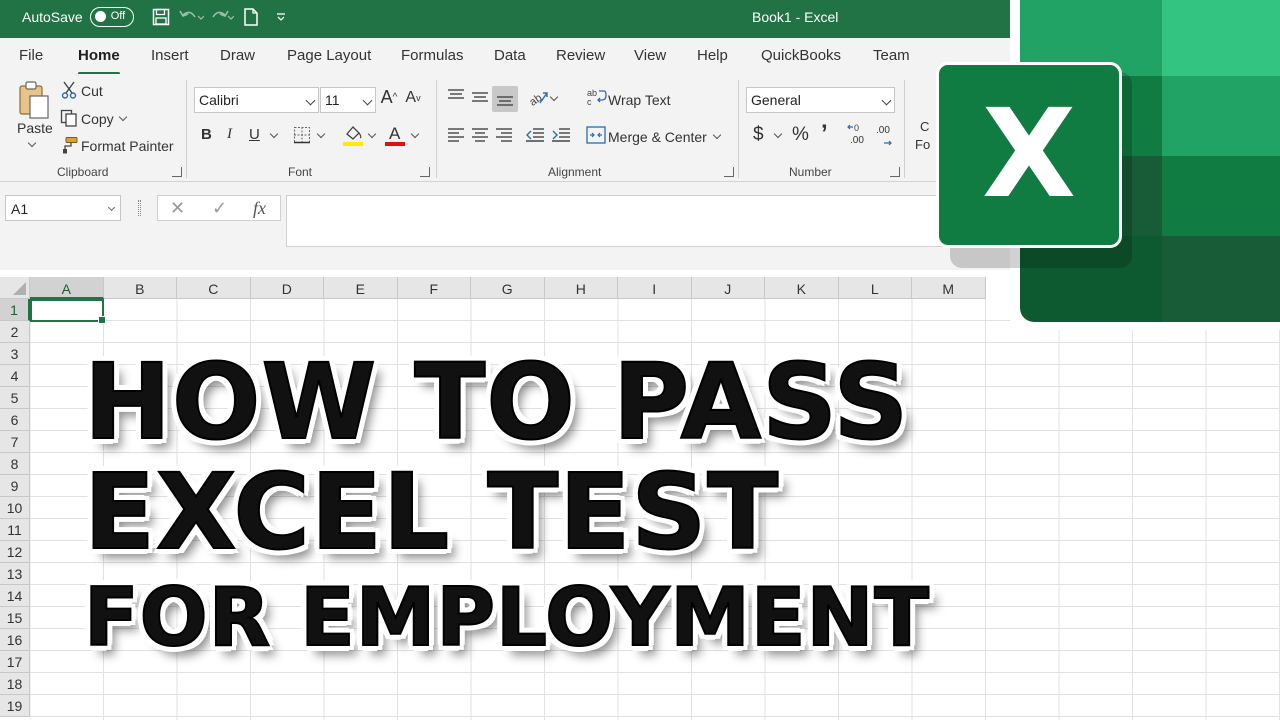  I want to click on row-header-14: 14, so click(15, 596).